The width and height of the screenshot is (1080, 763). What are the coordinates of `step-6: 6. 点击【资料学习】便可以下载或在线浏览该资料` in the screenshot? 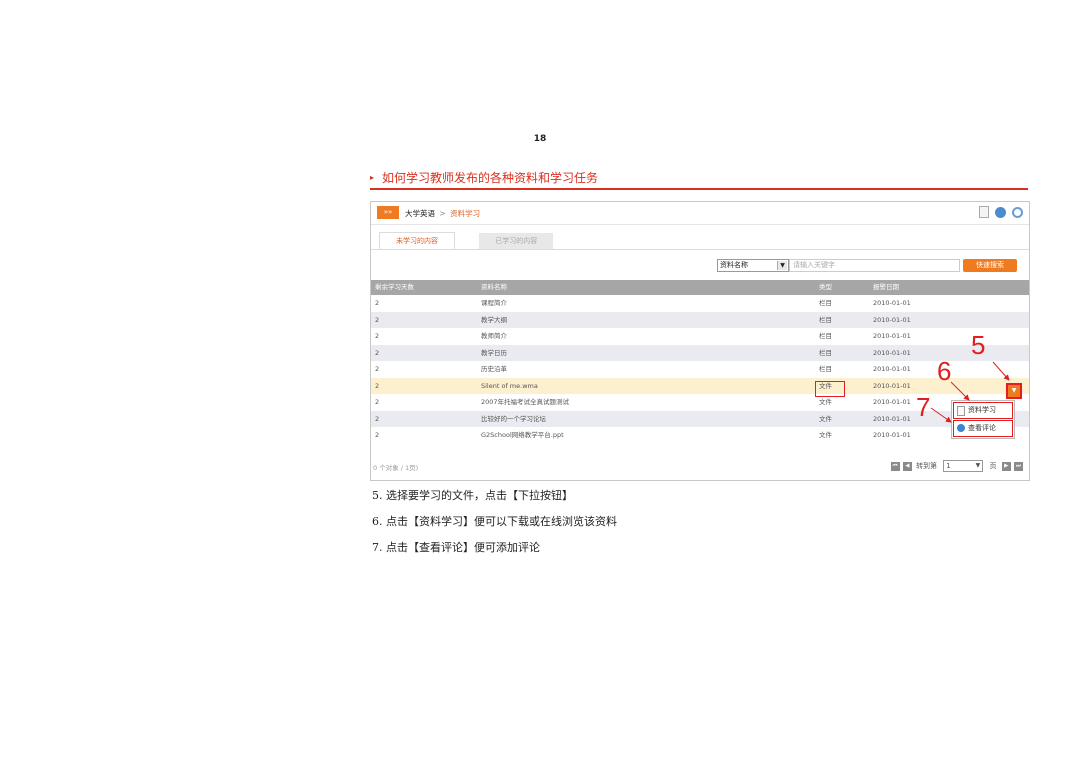 It's located at (494, 521).